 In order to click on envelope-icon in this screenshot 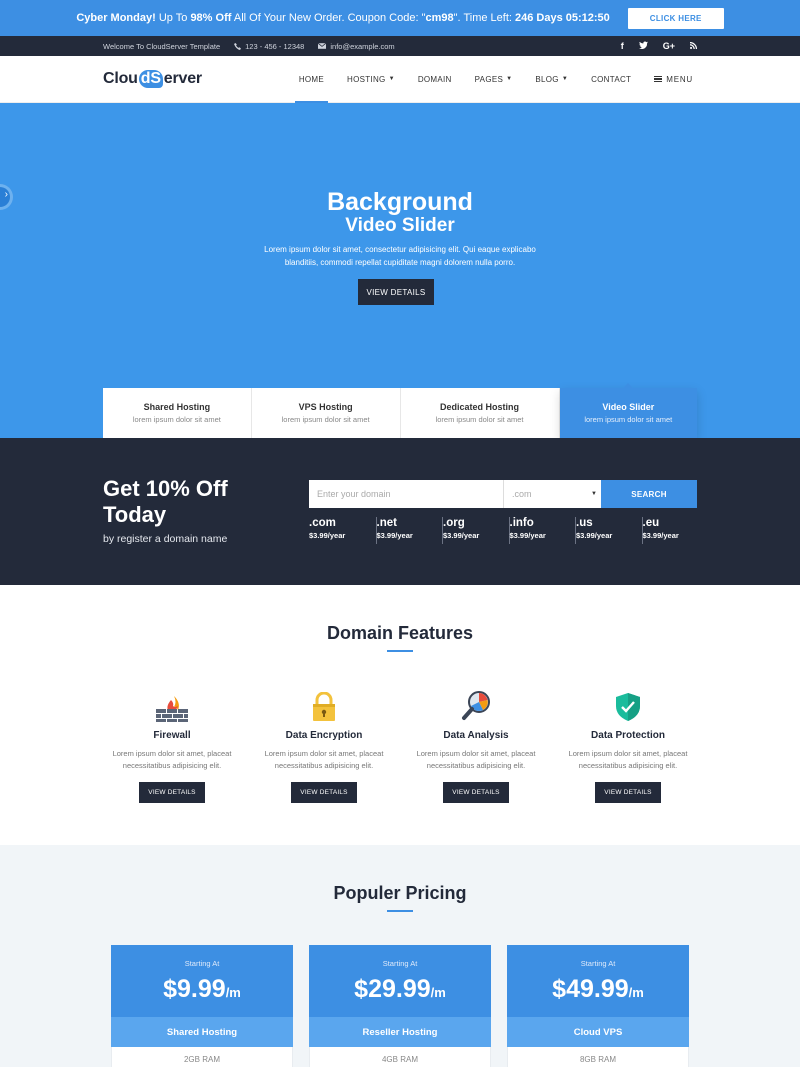, I will do `click(322, 46)`.